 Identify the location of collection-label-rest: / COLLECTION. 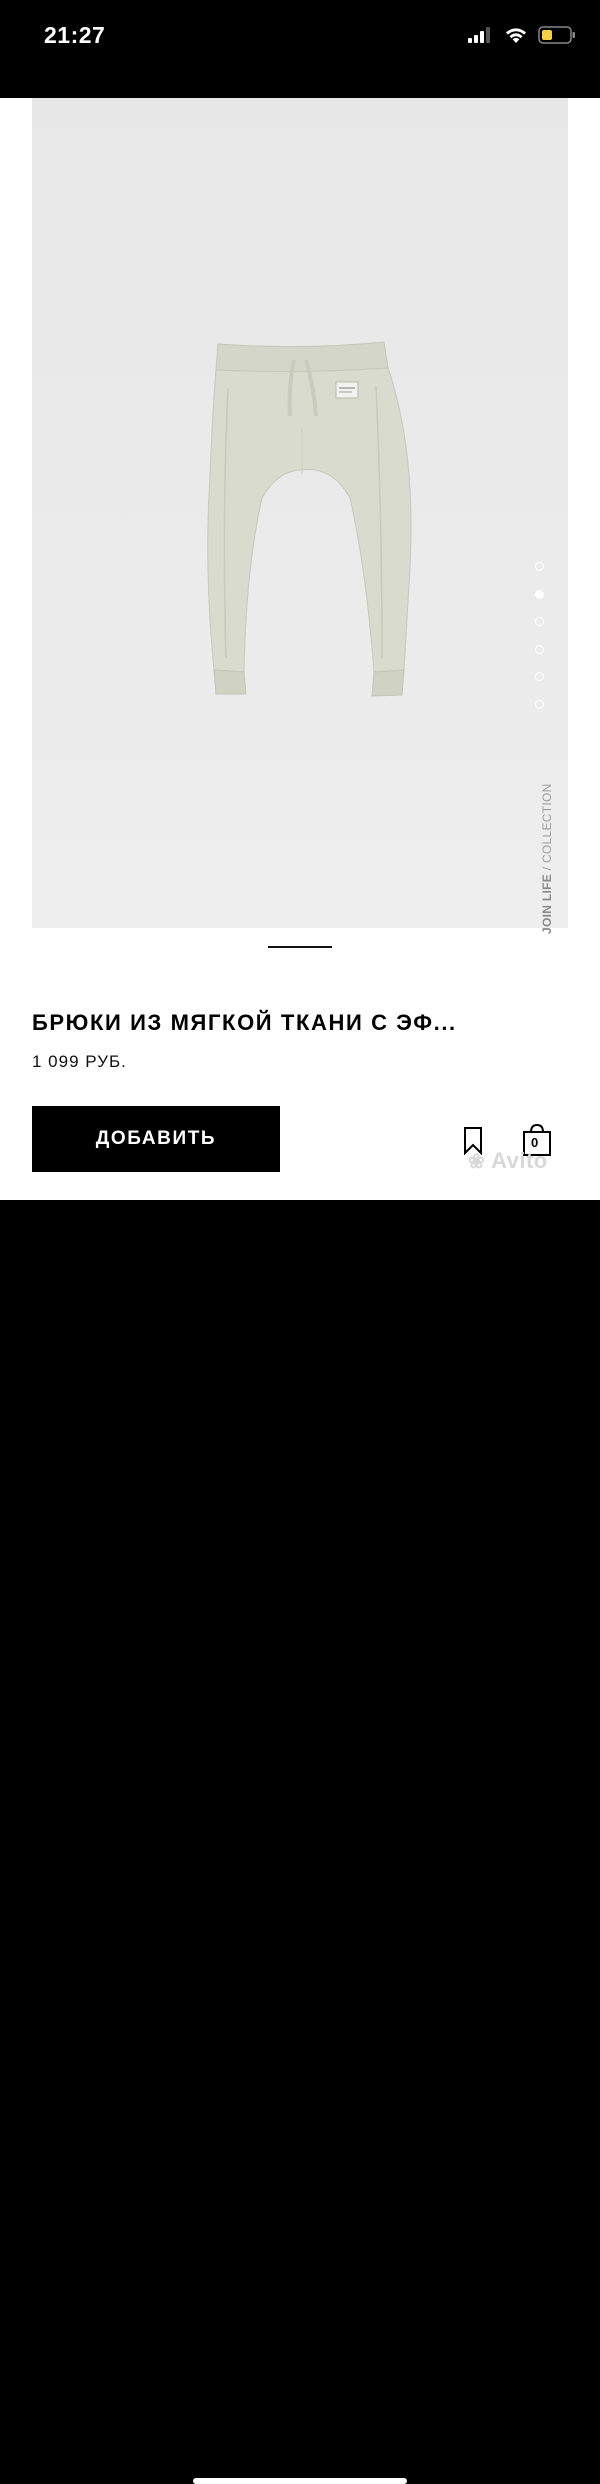
(547, 828).